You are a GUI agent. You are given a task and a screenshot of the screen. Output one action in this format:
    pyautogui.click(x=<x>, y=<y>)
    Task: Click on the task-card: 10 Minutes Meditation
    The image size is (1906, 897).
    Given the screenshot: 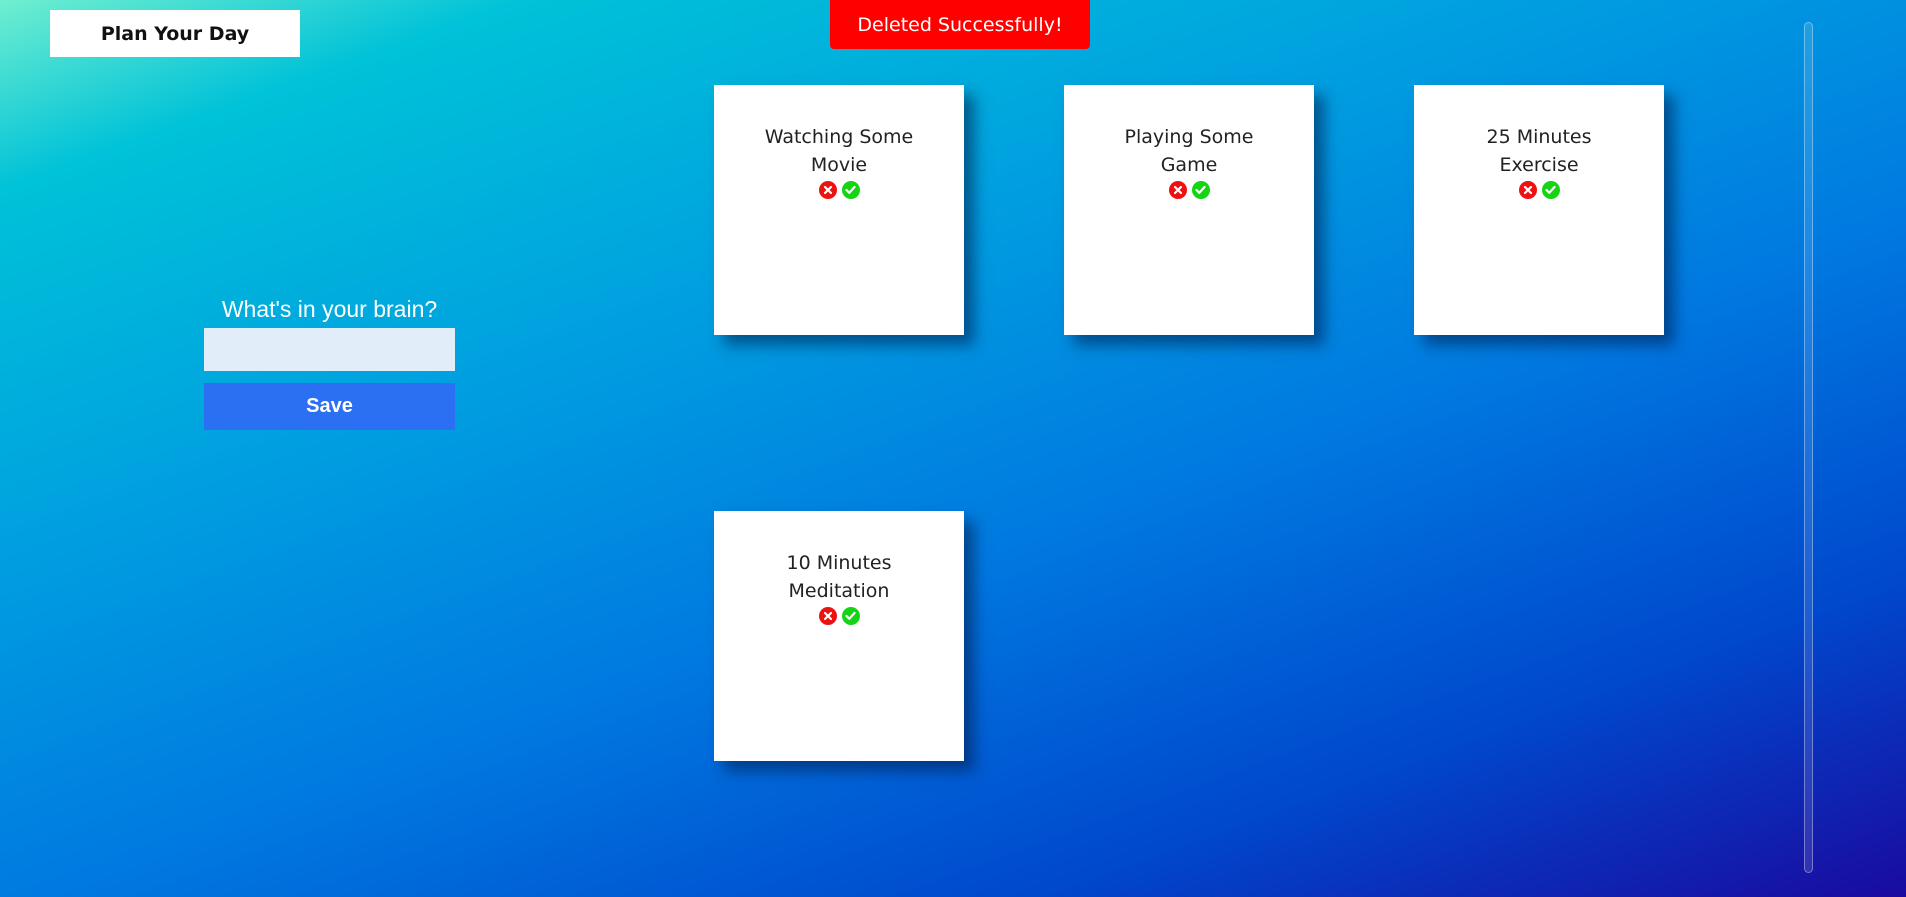 What is the action you would take?
    pyautogui.click(x=839, y=636)
    